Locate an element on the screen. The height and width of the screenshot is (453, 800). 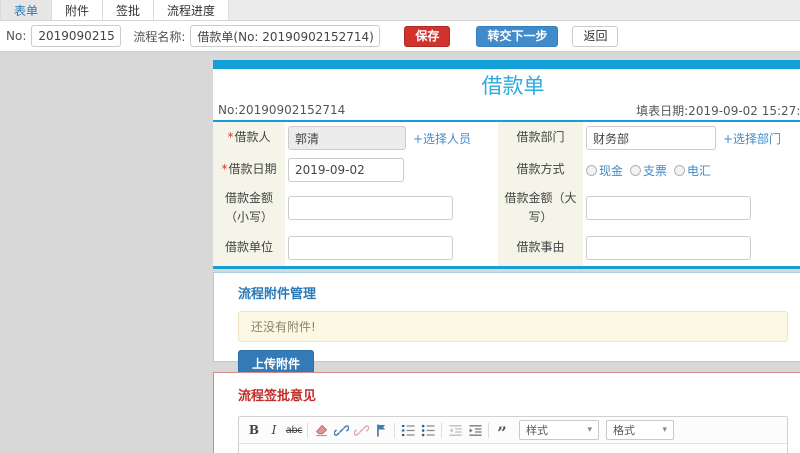
indent-icon is located at coordinates (475, 430).